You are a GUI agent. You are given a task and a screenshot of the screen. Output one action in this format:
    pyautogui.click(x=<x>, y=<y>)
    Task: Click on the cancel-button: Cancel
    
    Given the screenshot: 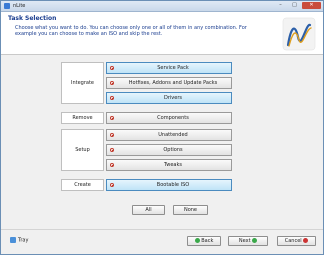 What is the action you would take?
    pyautogui.click(x=296, y=241)
    